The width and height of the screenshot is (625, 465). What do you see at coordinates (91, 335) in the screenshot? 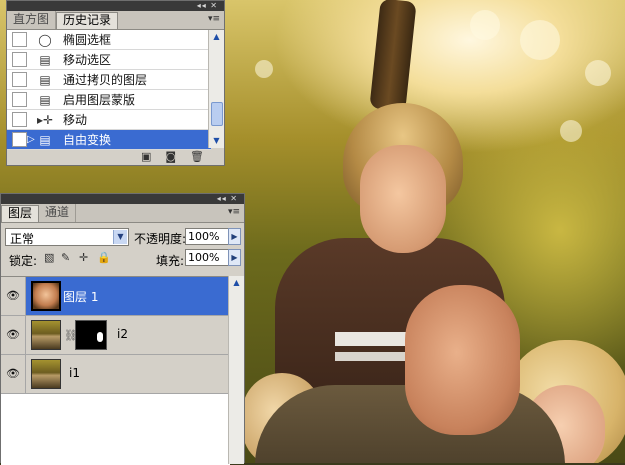
I see `layer-mask-thumbnail` at bounding box center [91, 335].